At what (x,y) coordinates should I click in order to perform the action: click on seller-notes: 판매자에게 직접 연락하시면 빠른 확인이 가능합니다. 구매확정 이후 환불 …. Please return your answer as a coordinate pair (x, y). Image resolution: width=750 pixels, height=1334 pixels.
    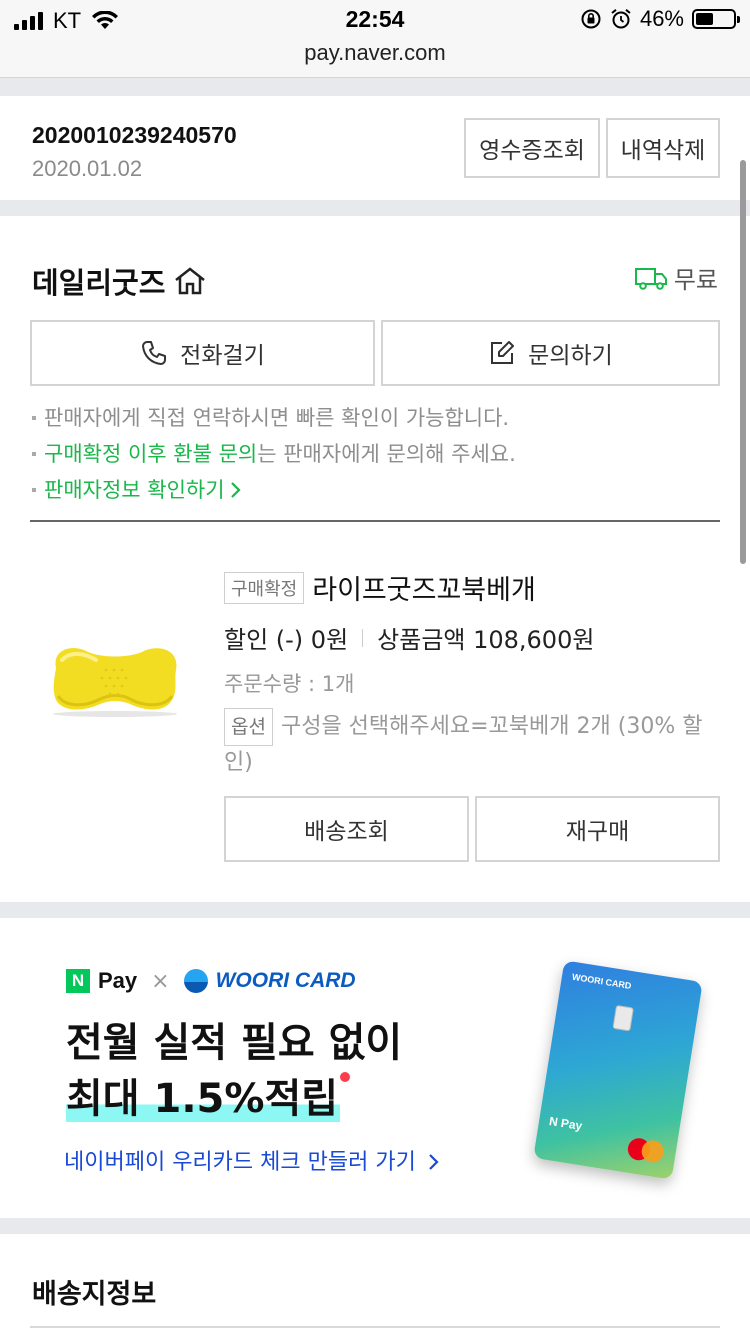
    Looking at the image, I should click on (274, 454).